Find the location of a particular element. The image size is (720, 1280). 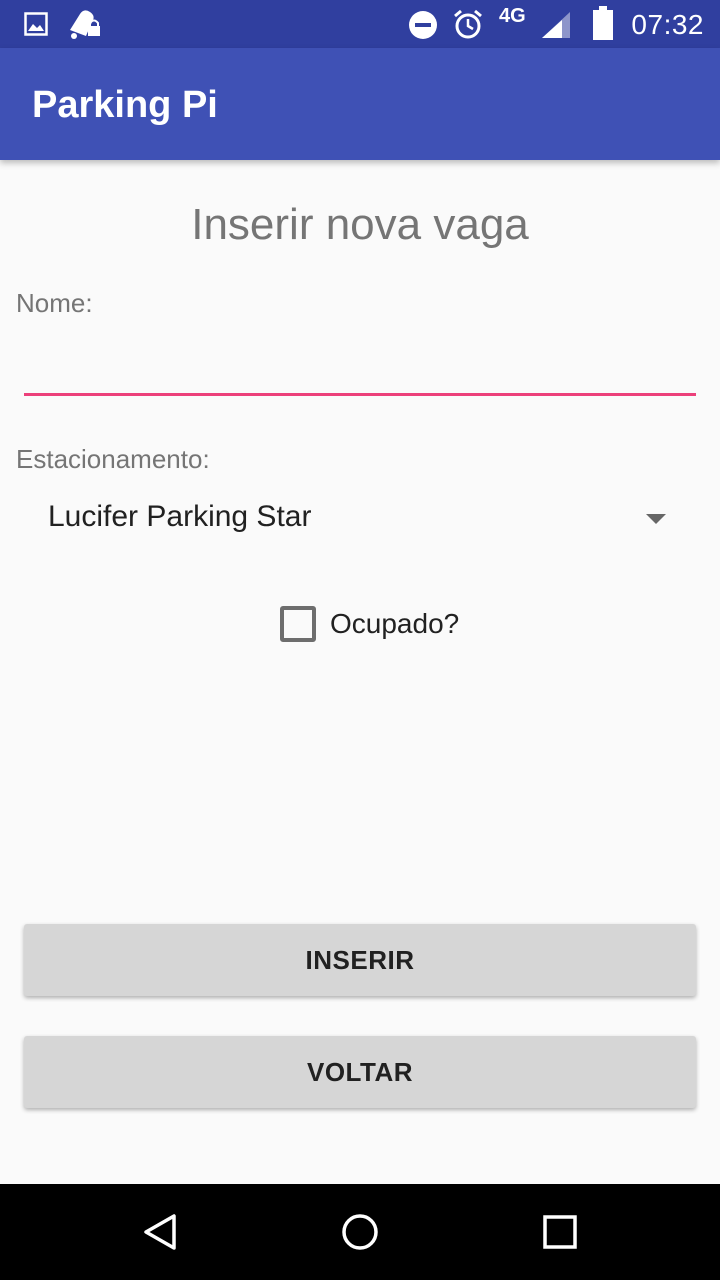

battery-icon is located at coordinates (603, 23).